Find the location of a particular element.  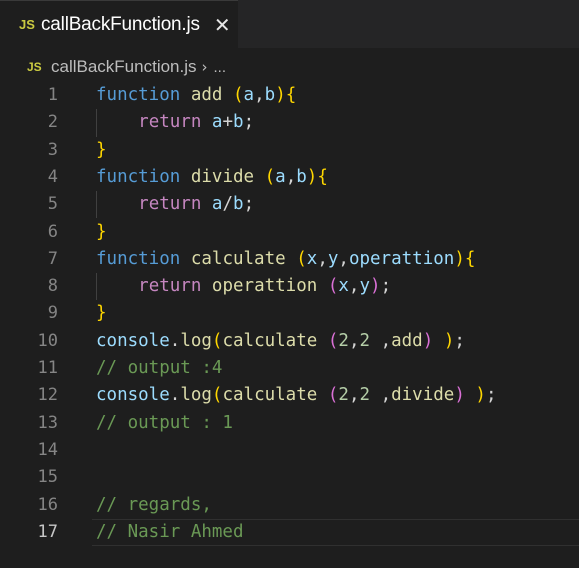

breadcrumb-file: callBackFunction.js is located at coordinates (124, 67).